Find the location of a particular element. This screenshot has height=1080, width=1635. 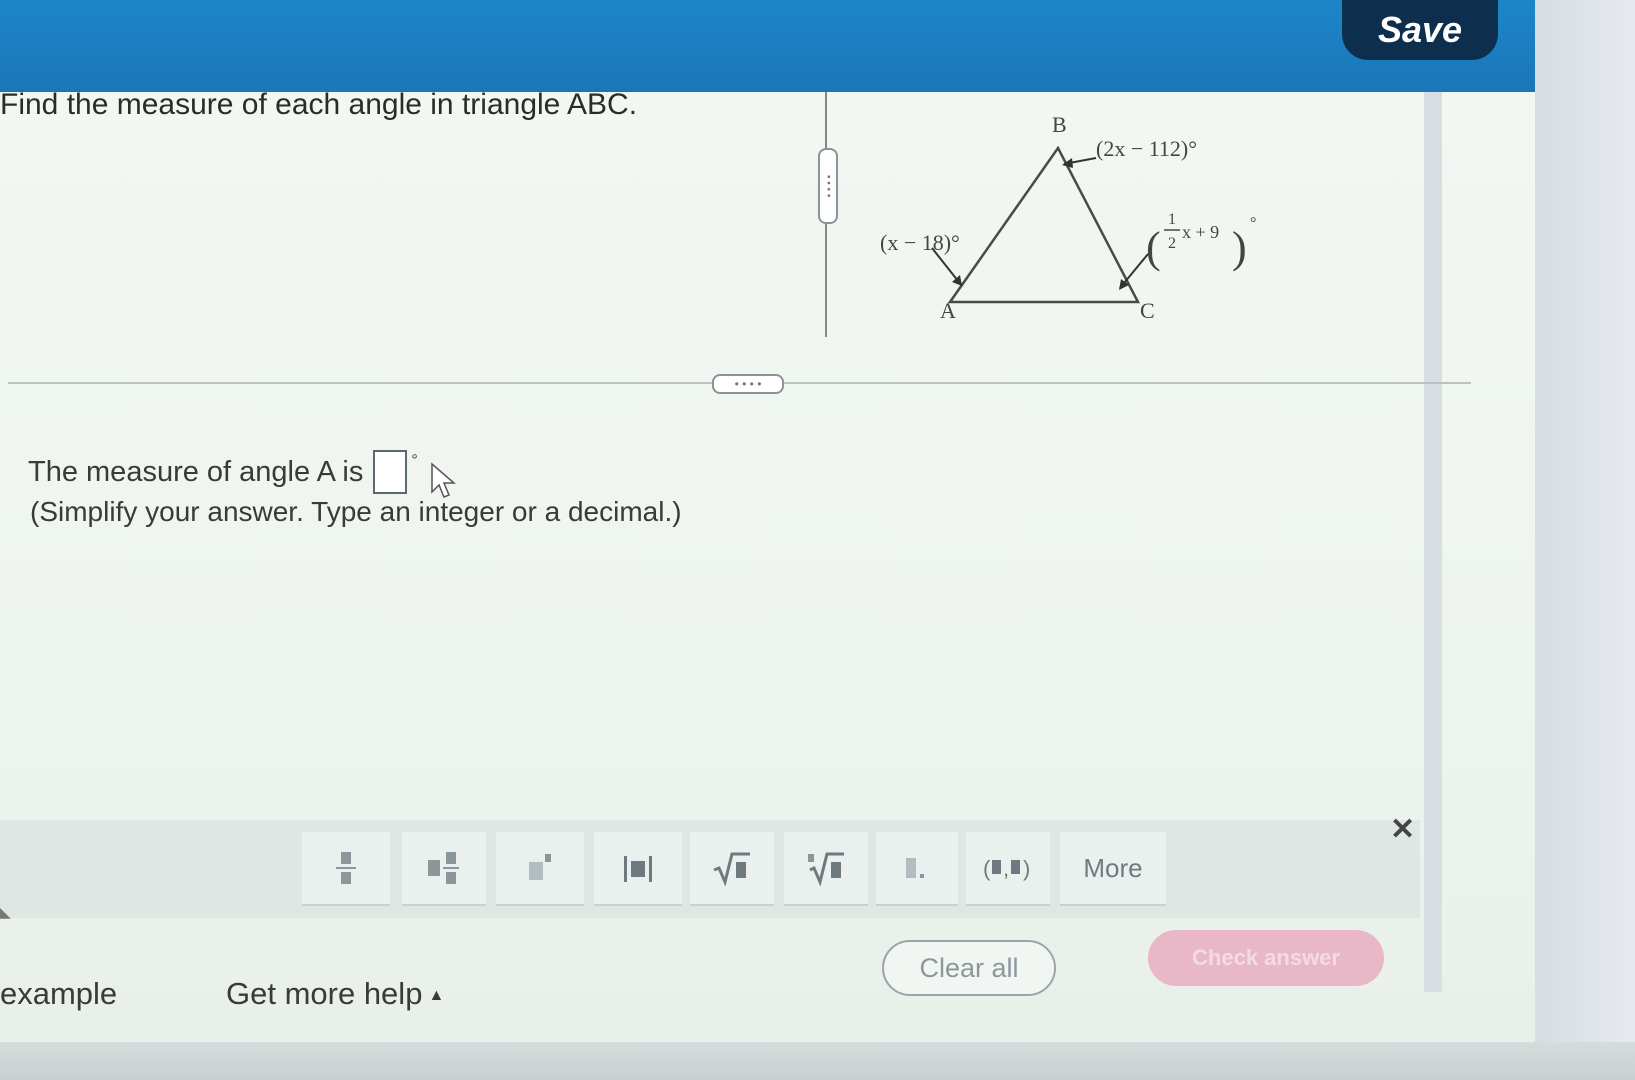

square-root-tool-button is located at coordinates (732, 869).